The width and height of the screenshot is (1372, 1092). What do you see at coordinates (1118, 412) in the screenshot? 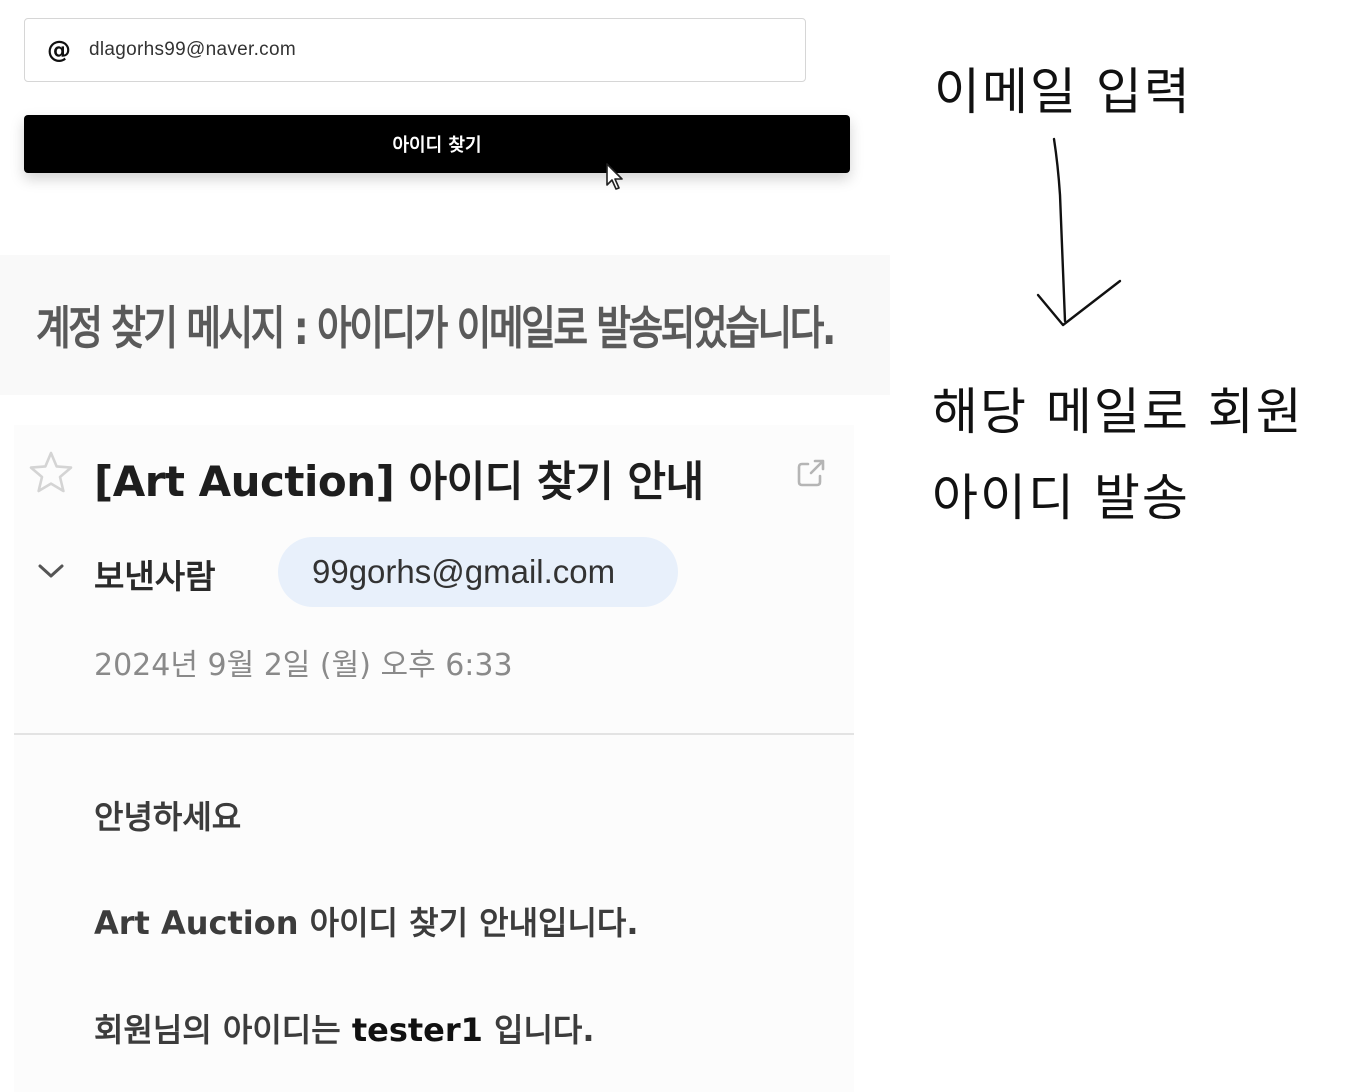
I see `annotation-send-line1: 해당 메일로 회원` at bounding box center [1118, 412].